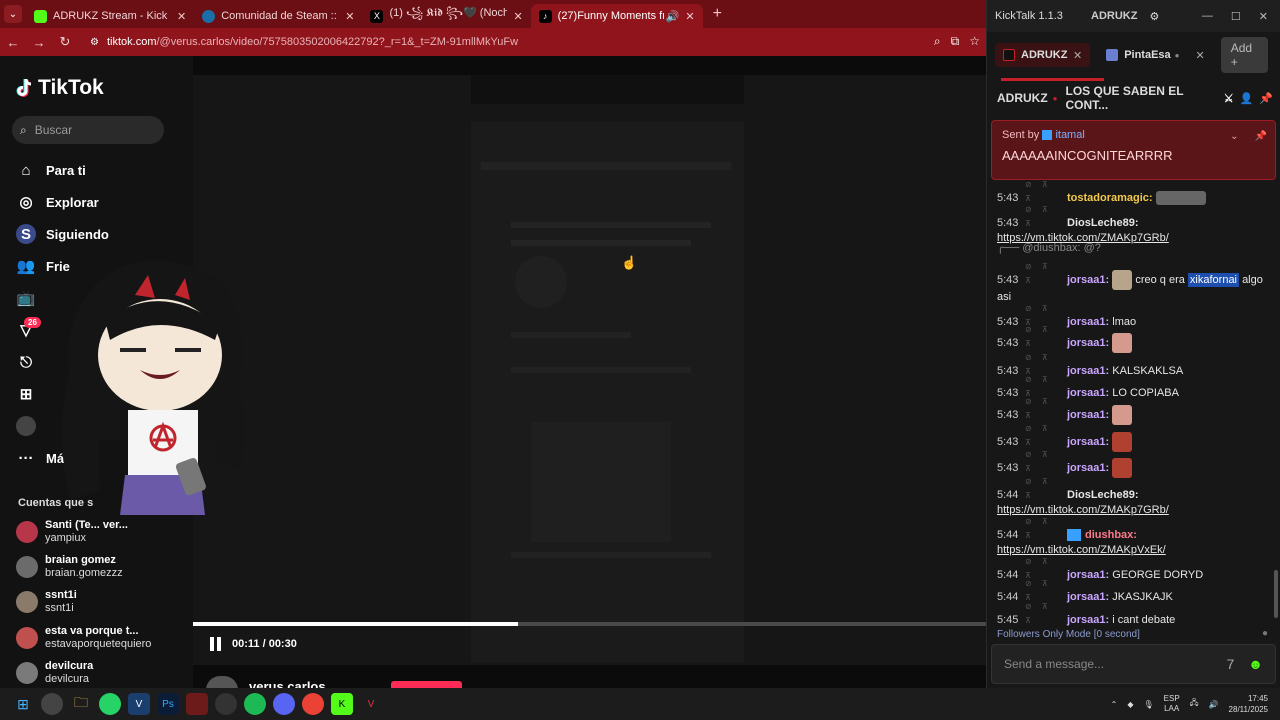  What do you see at coordinates (69, 567) in the screenshot?
I see `account-item: braian gomez braian.gomezzz` at bounding box center [69, 567].